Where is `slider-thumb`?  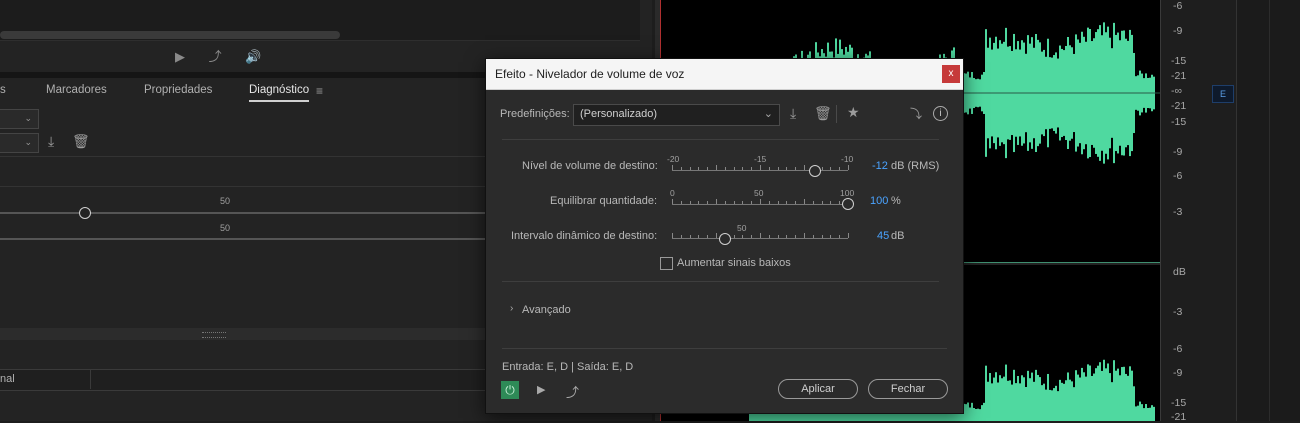
slider-thumb is located at coordinates (85, 213).